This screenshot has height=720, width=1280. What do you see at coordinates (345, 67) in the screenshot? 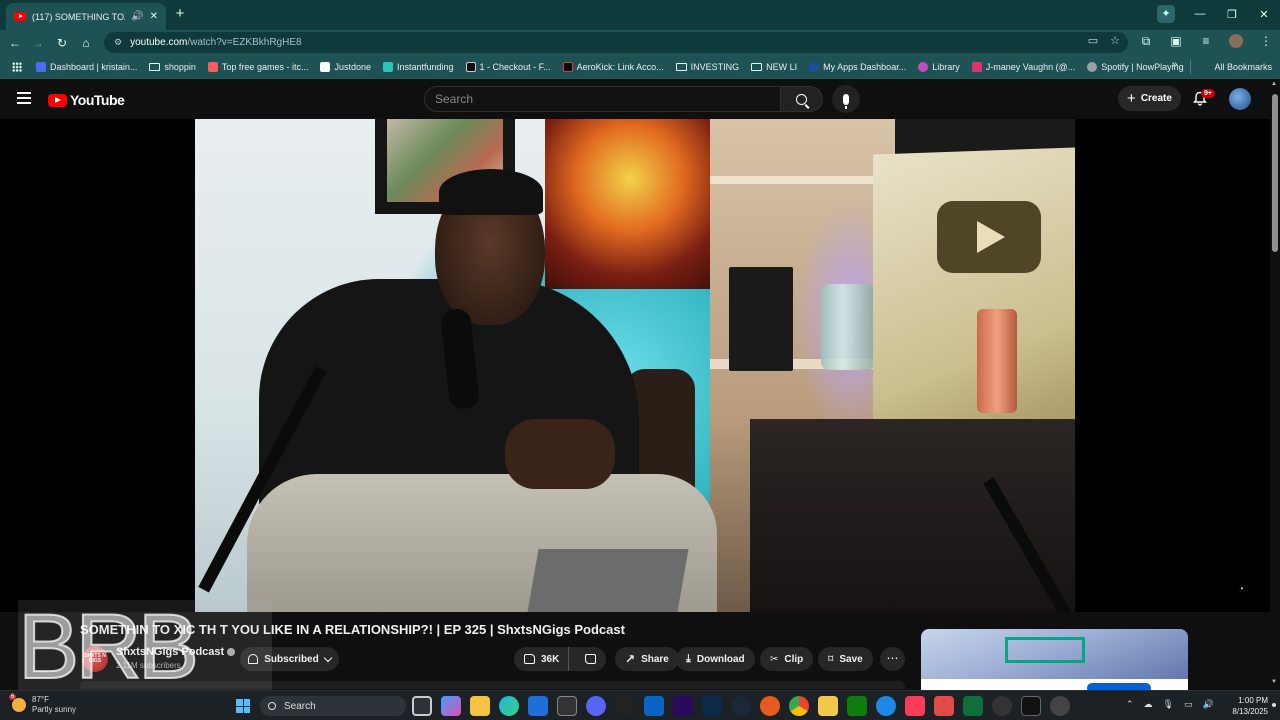
I see `bookmark-item: Justdone` at bounding box center [345, 67].